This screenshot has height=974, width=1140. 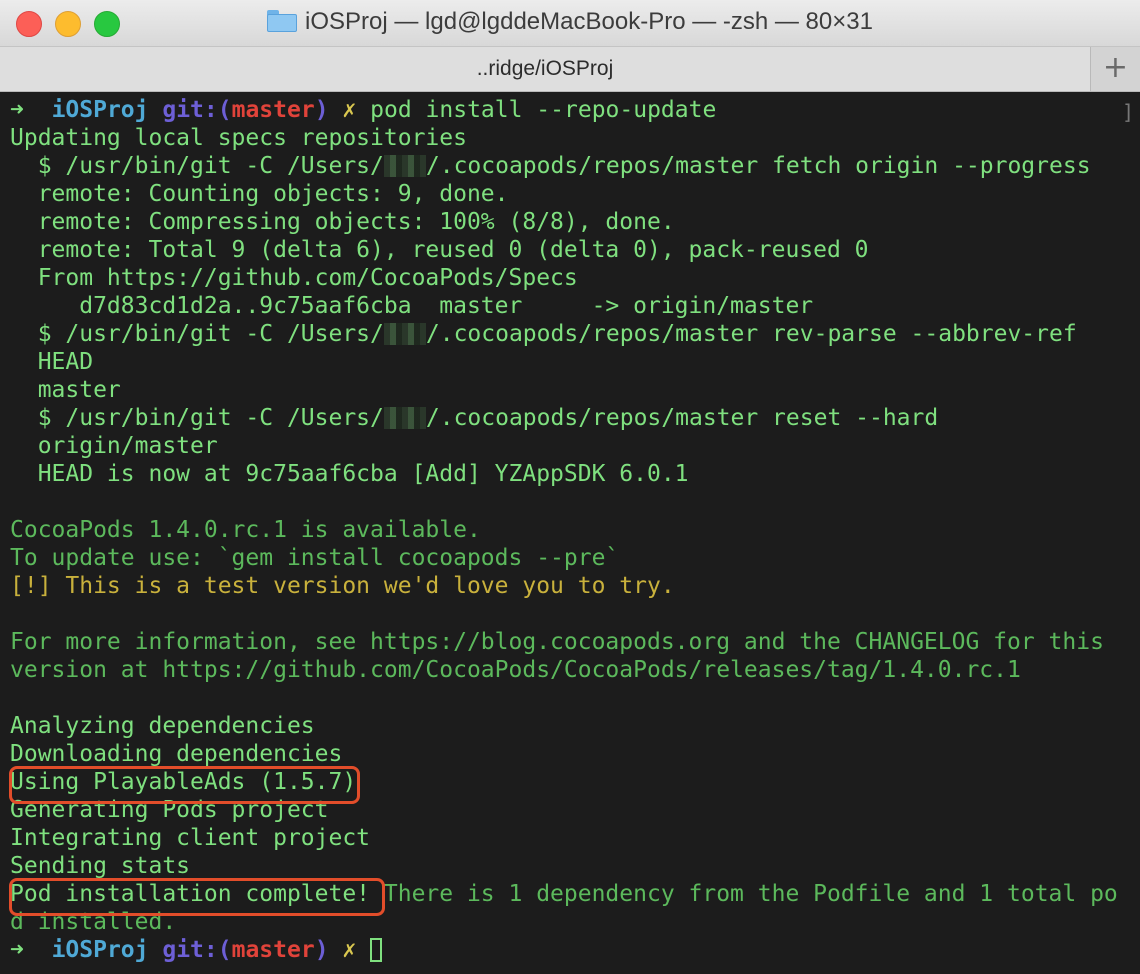 I want to click on highlight-box-install-complete, so click(x=197, y=897).